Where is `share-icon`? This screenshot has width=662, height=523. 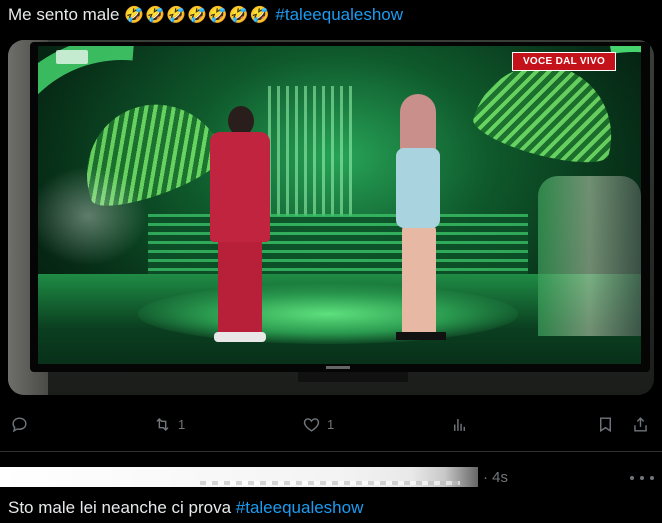
share-icon is located at coordinates (640, 424).